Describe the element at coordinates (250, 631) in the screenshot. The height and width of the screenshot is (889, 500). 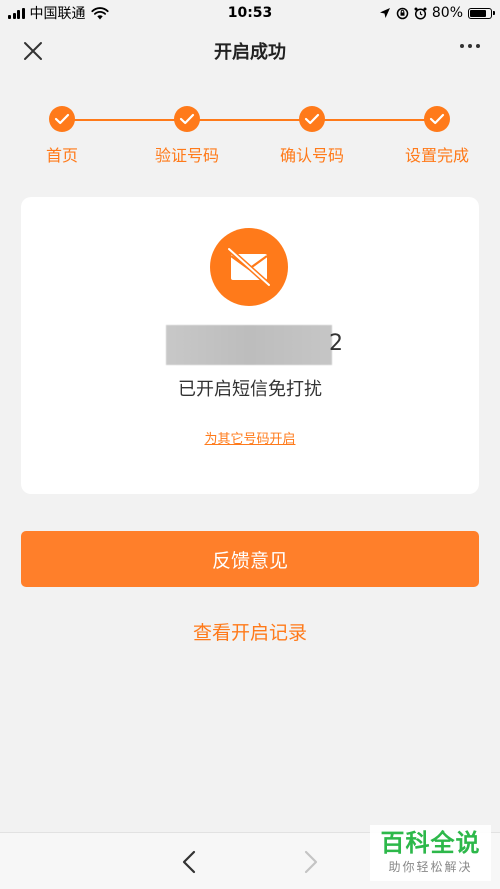
I see `view-record-link: 查看开启记录` at that location.